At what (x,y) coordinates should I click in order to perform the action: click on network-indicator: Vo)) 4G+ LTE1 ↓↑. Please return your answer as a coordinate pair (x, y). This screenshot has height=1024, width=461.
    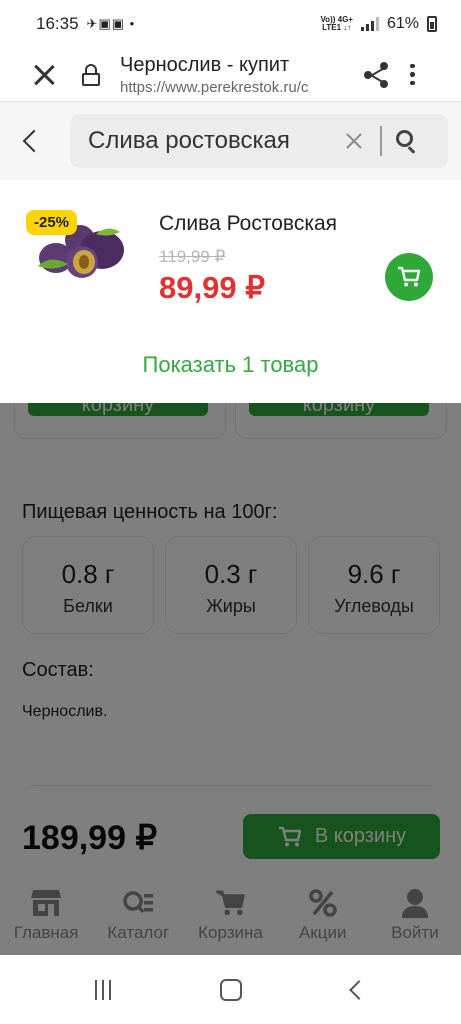
    Looking at the image, I should click on (336, 23).